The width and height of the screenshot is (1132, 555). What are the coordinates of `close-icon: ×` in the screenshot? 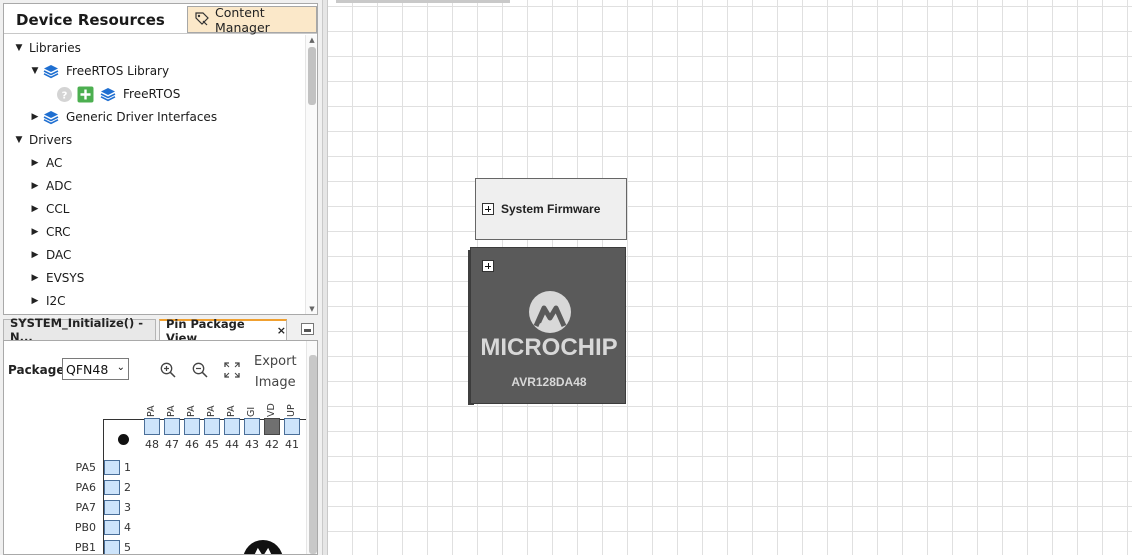 It's located at (281, 330).